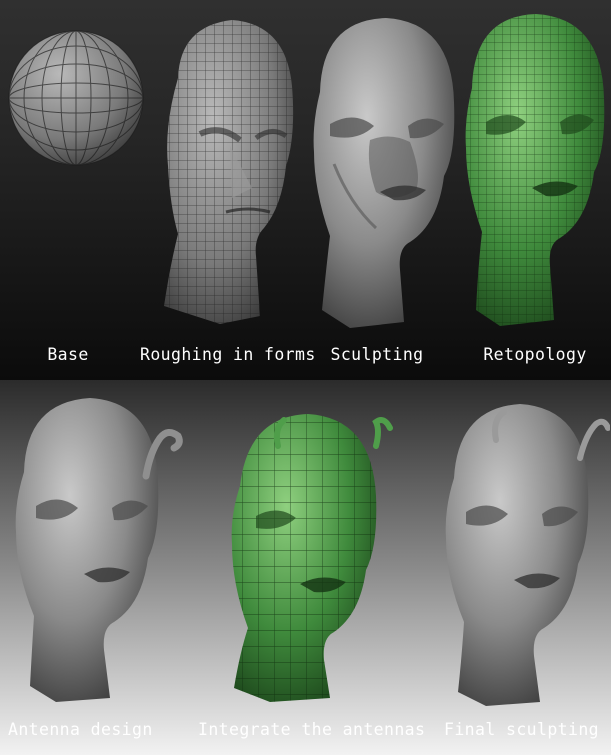 Image resolution: width=611 pixels, height=755 pixels. I want to click on green-mesh-head-with-antennas-icon, so click(312, 558).